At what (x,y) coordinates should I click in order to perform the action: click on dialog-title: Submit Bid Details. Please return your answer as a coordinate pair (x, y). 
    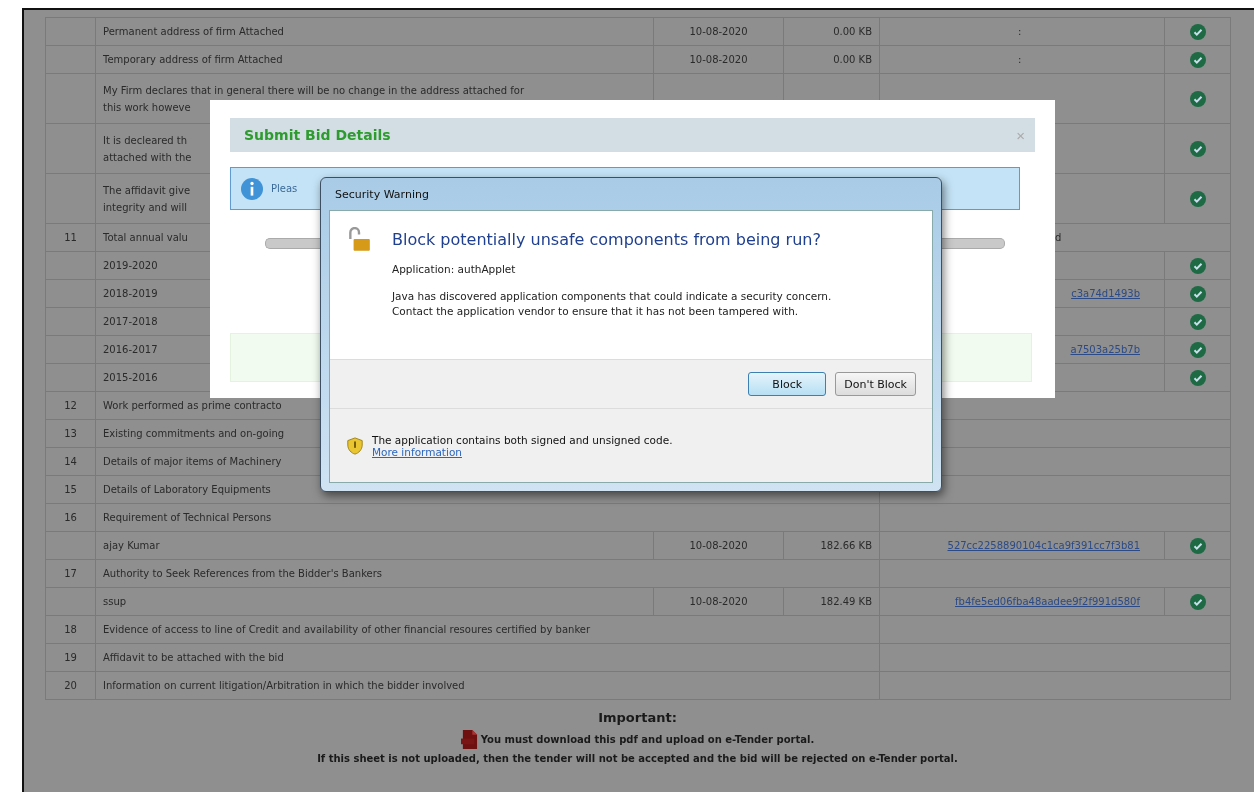
    Looking at the image, I should click on (317, 135).